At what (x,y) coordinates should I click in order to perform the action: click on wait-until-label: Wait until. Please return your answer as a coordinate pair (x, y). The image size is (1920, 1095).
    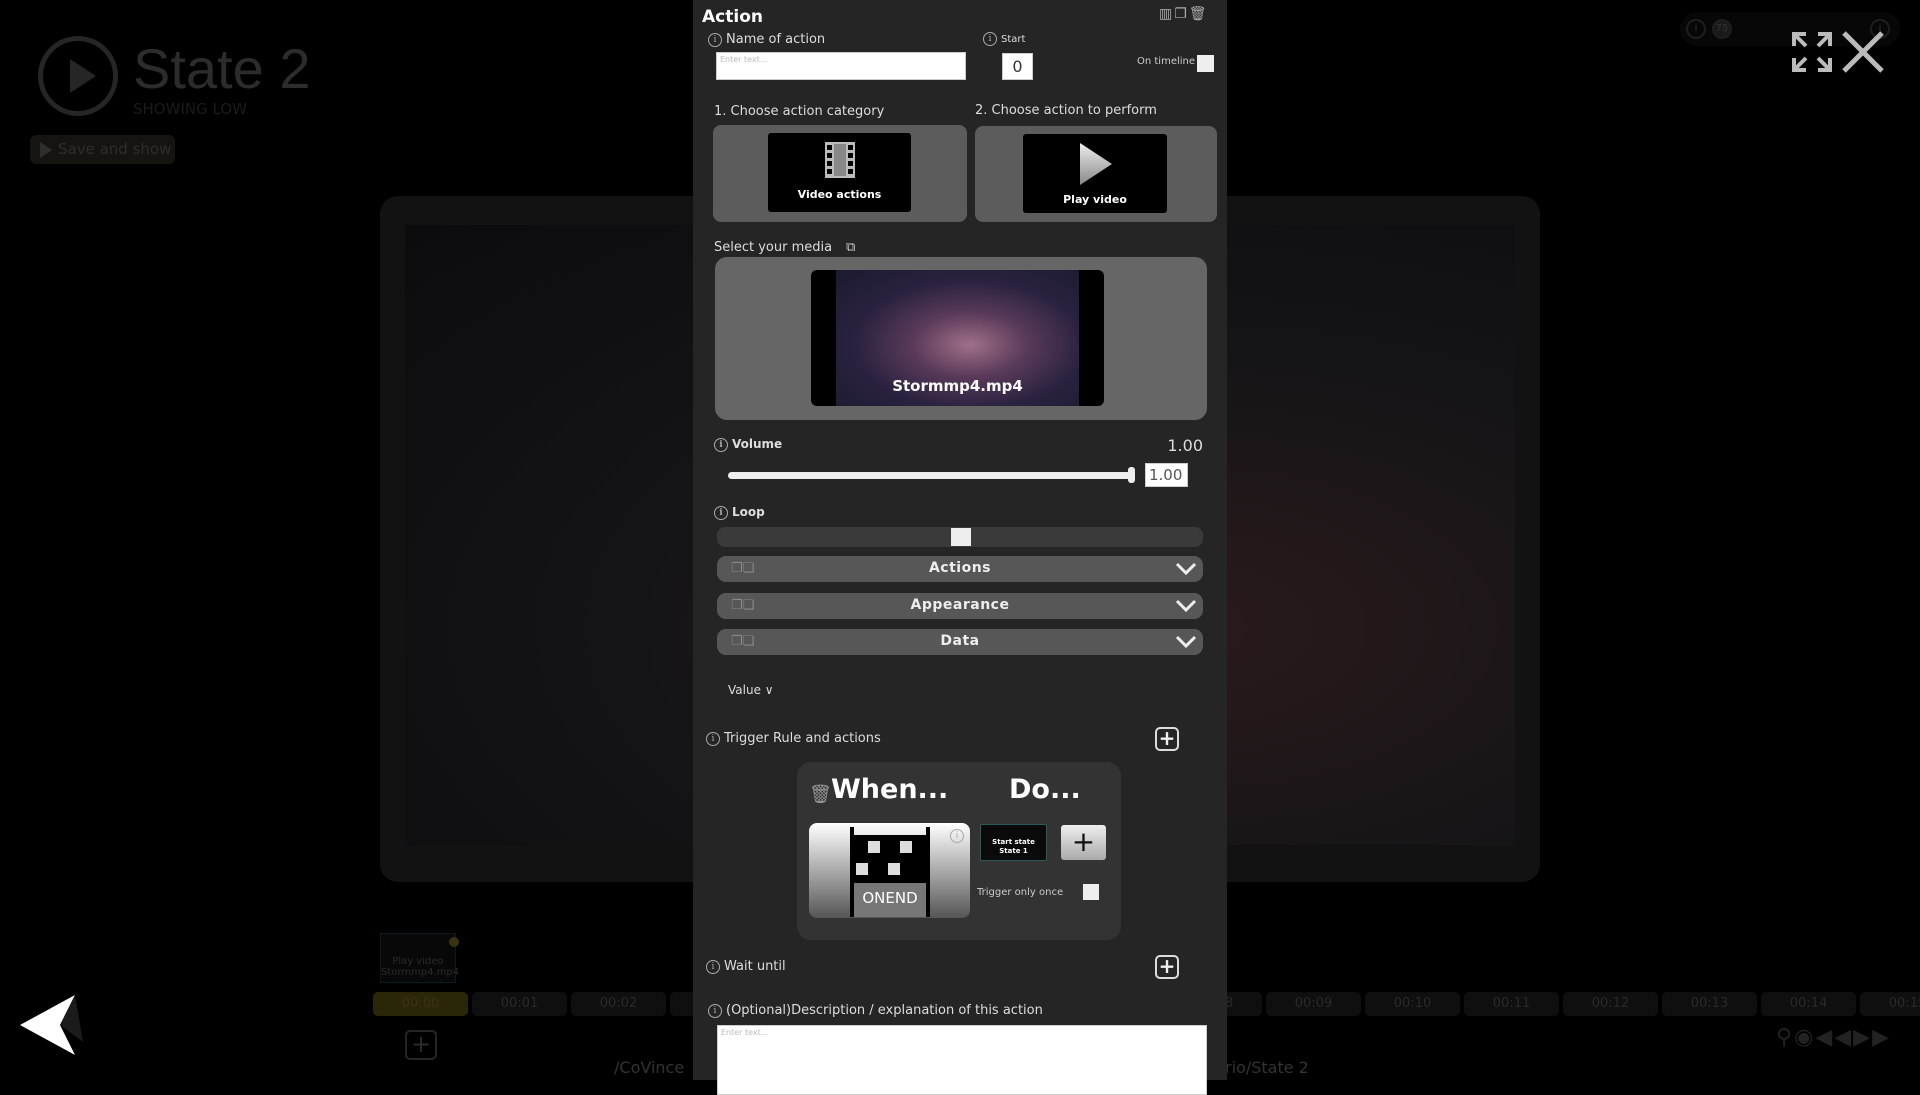
    Looking at the image, I should click on (755, 966).